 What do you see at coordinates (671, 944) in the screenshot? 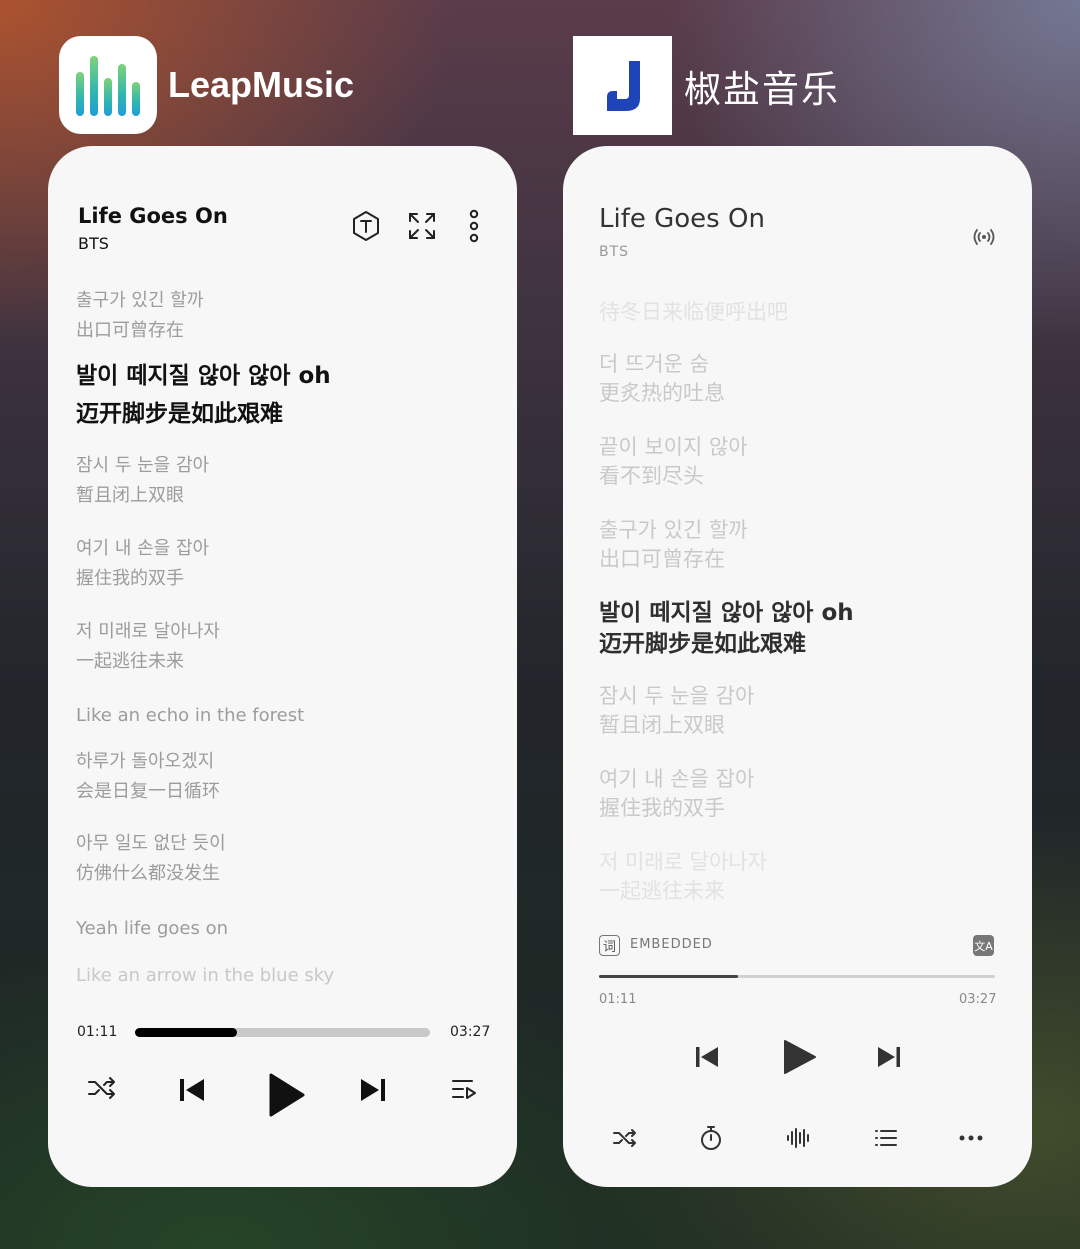
I see `lyrics-source-label: EMBEDDED` at bounding box center [671, 944].